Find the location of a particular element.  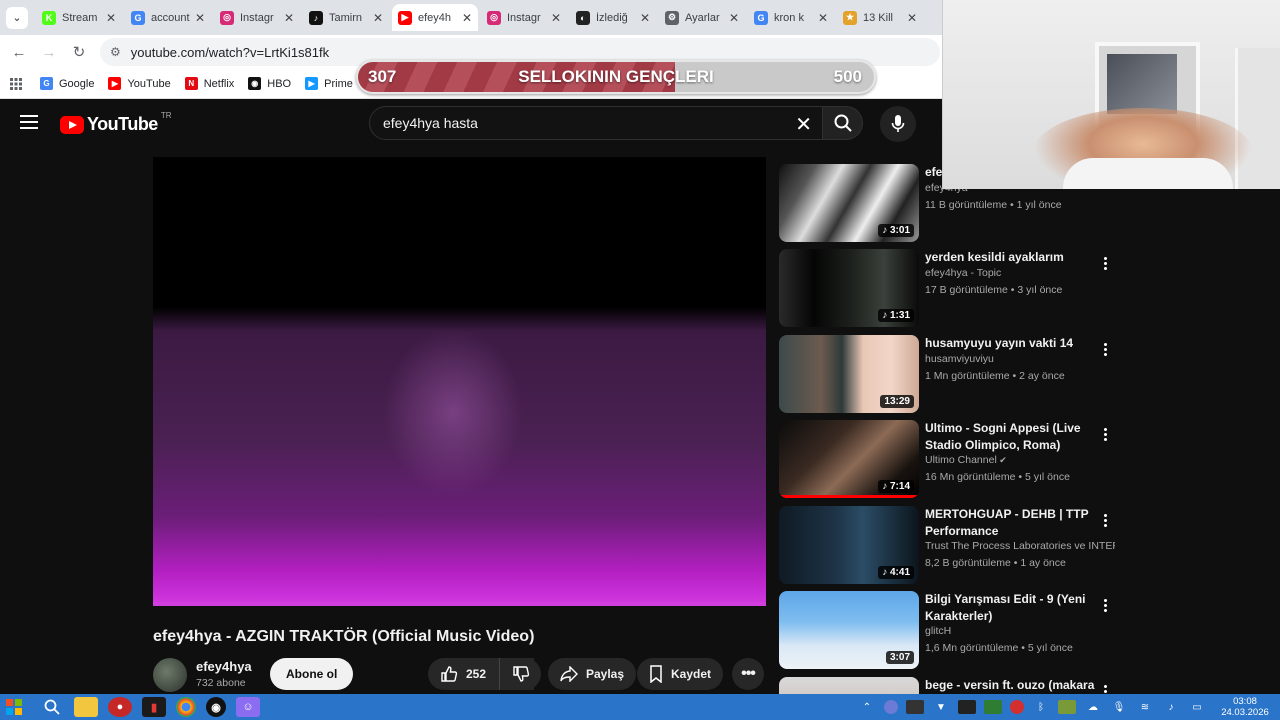

voice-search-button is located at coordinates (898, 124).